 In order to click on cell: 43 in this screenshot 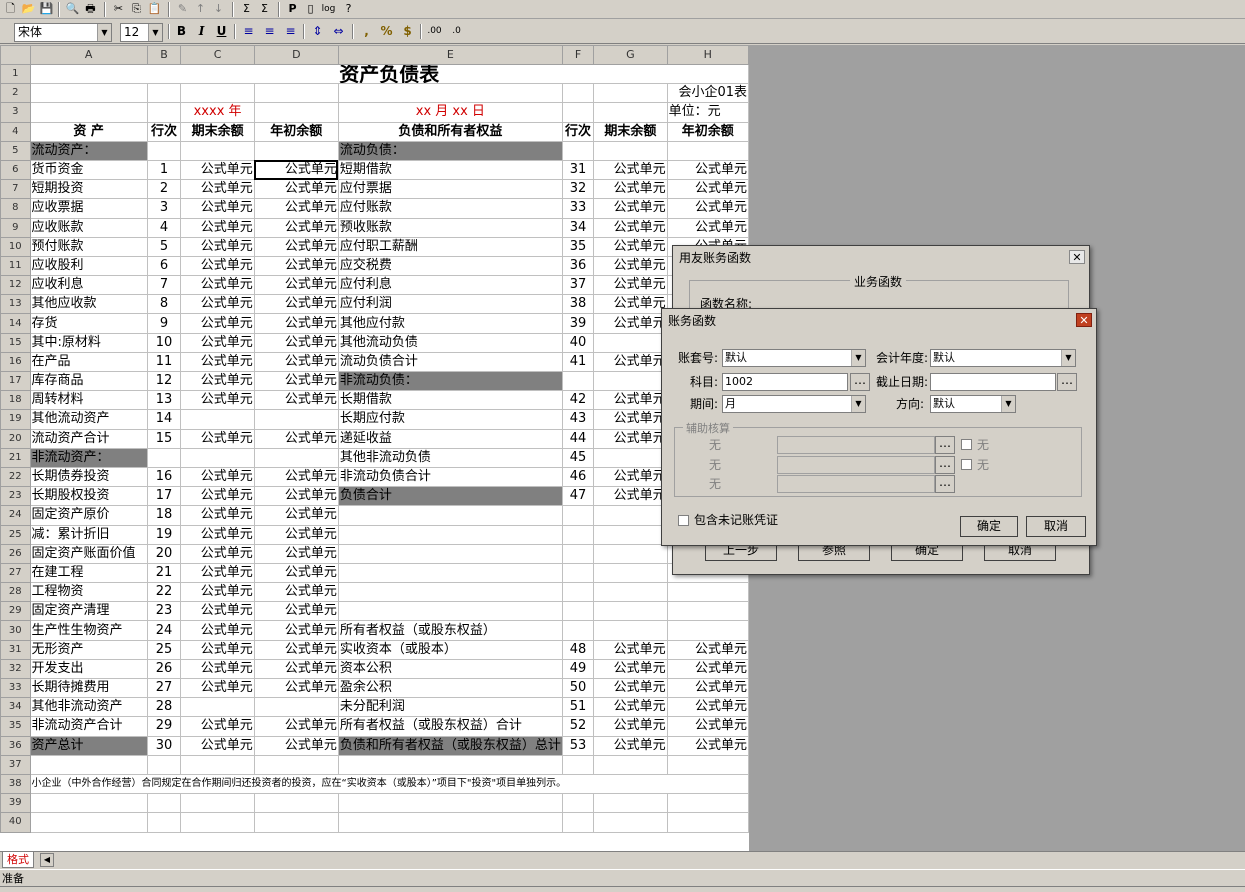, I will do `click(578, 419)`.